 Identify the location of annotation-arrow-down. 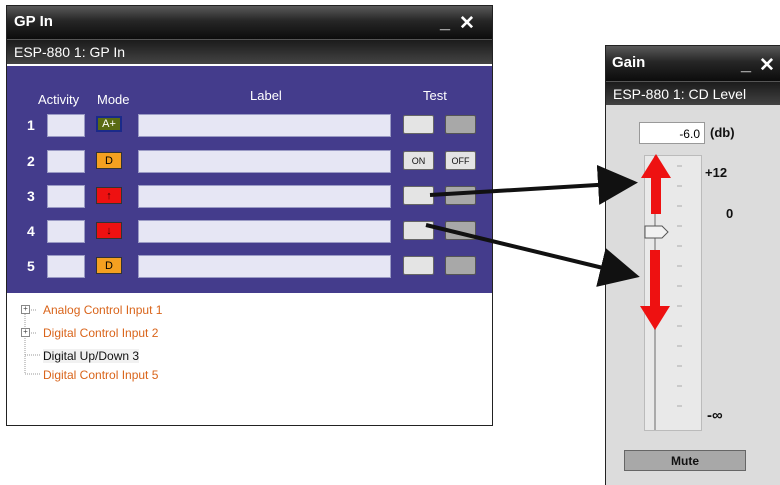
(532, 255).